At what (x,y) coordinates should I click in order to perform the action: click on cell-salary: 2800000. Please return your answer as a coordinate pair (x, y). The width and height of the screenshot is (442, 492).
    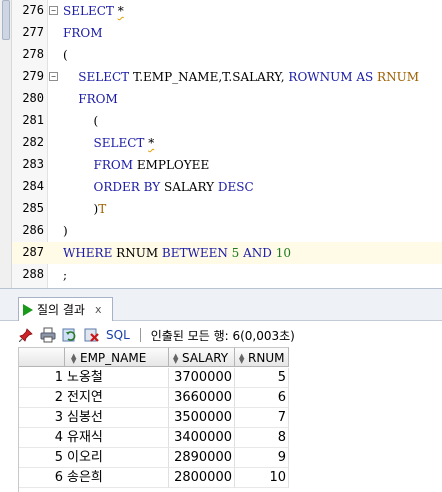
    Looking at the image, I should click on (202, 478).